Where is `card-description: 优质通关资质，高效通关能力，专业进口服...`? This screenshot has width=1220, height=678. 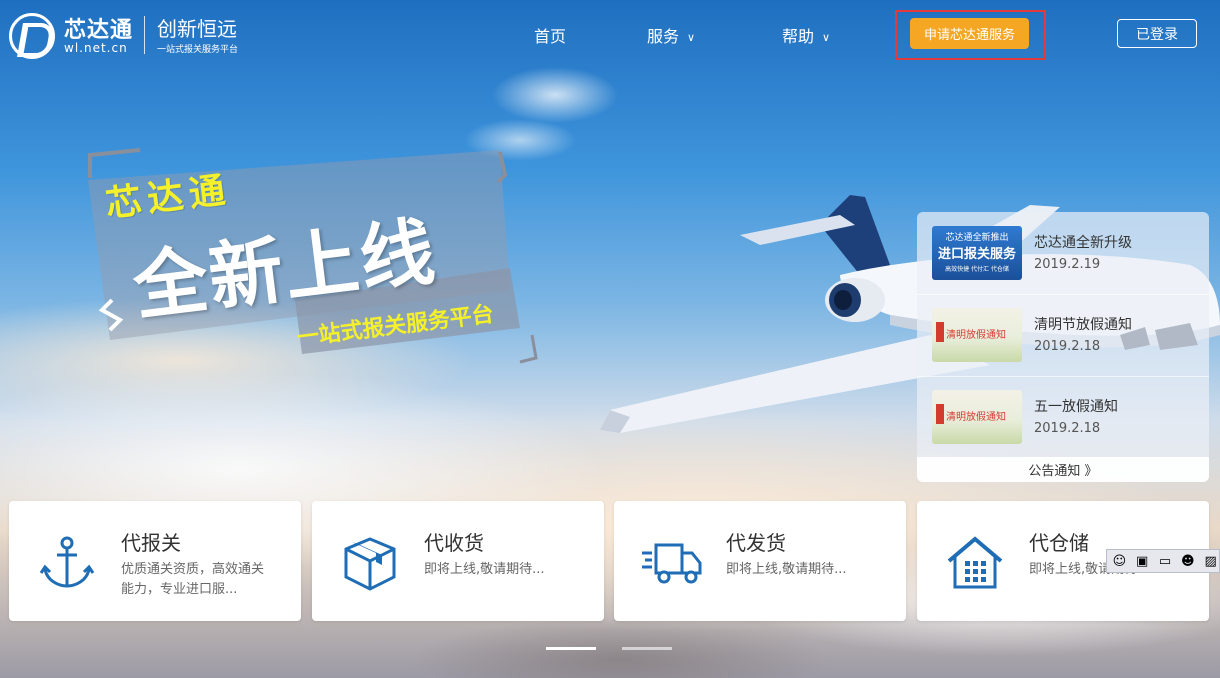
card-description: 优质通关资质，高效通关能力，专业进口服... is located at coordinates (193, 579).